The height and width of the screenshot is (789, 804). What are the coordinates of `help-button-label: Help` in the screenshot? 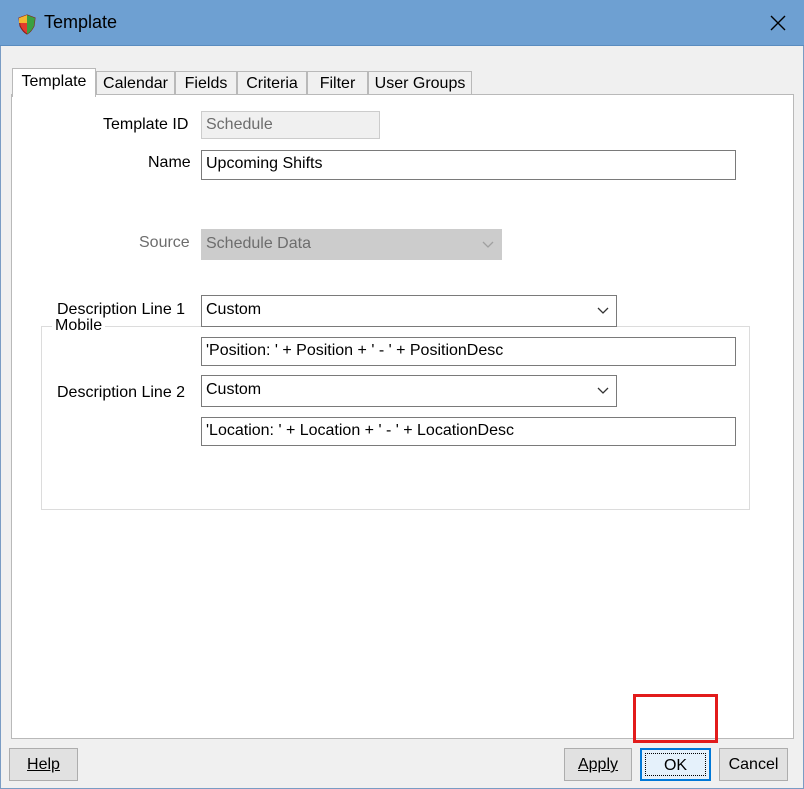 It's located at (43, 764).